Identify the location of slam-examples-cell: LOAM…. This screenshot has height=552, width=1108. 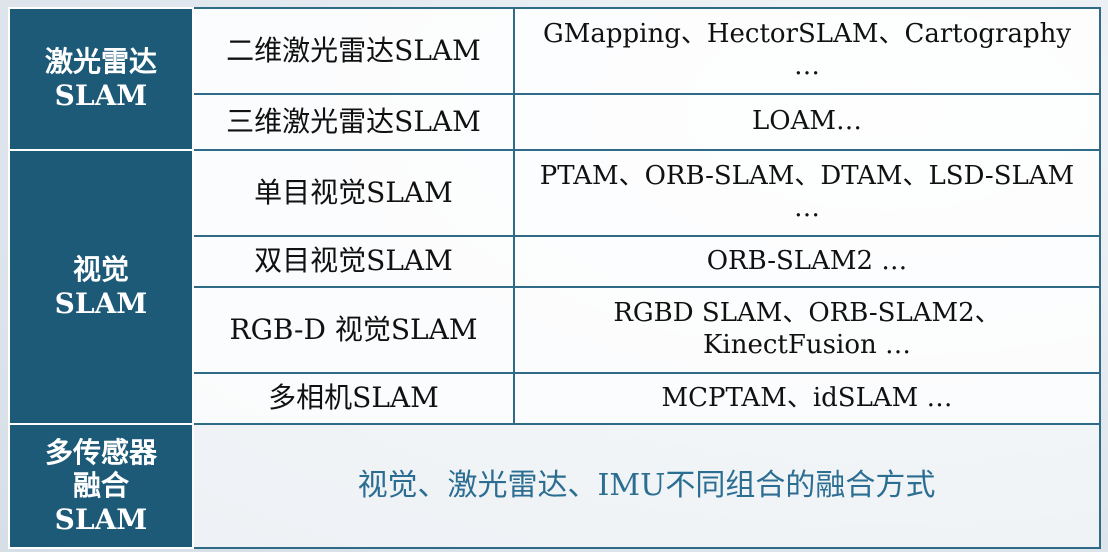
(807, 122).